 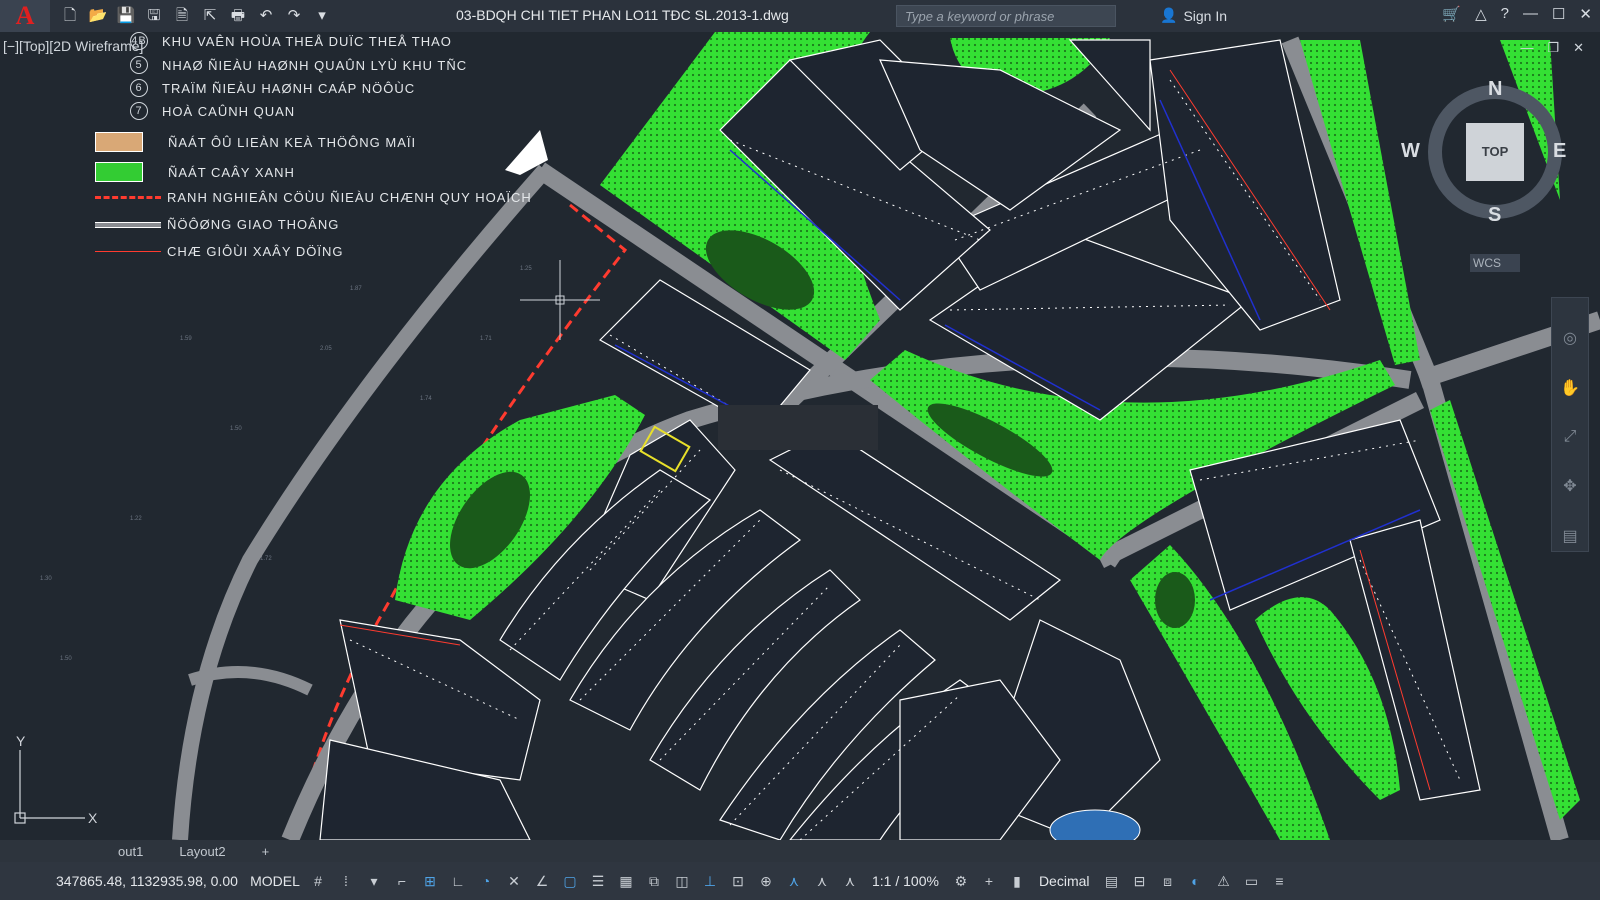 What do you see at coordinates (66, 659) in the screenshot?
I see `svg-text: 1.50` at bounding box center [66, 659].